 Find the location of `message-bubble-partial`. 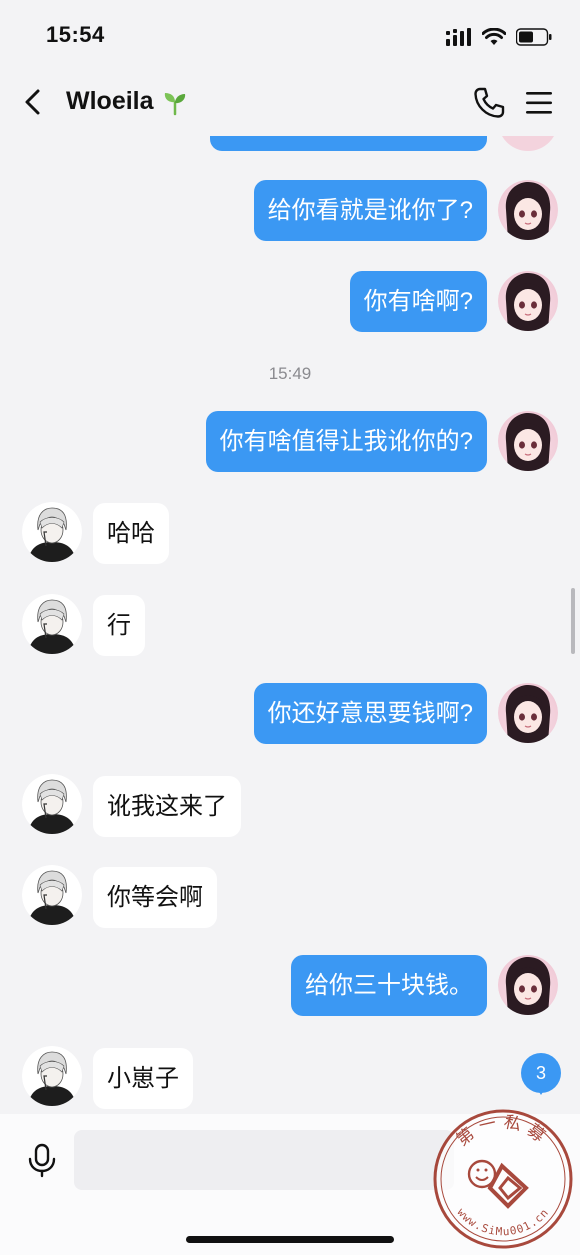

message-bubble-partial is located at coordinates (348, 143).